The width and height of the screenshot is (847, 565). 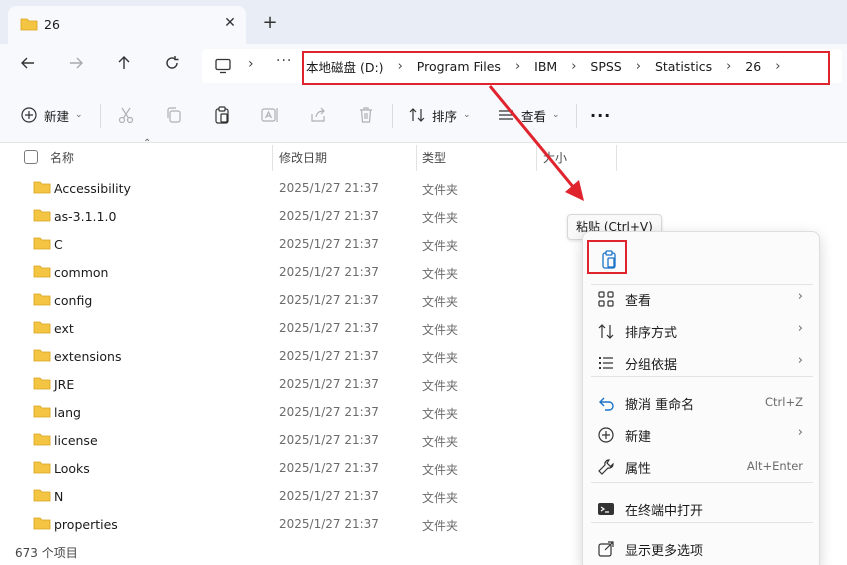 I want to click on column-size: 大小, so click(x=555, y=157).